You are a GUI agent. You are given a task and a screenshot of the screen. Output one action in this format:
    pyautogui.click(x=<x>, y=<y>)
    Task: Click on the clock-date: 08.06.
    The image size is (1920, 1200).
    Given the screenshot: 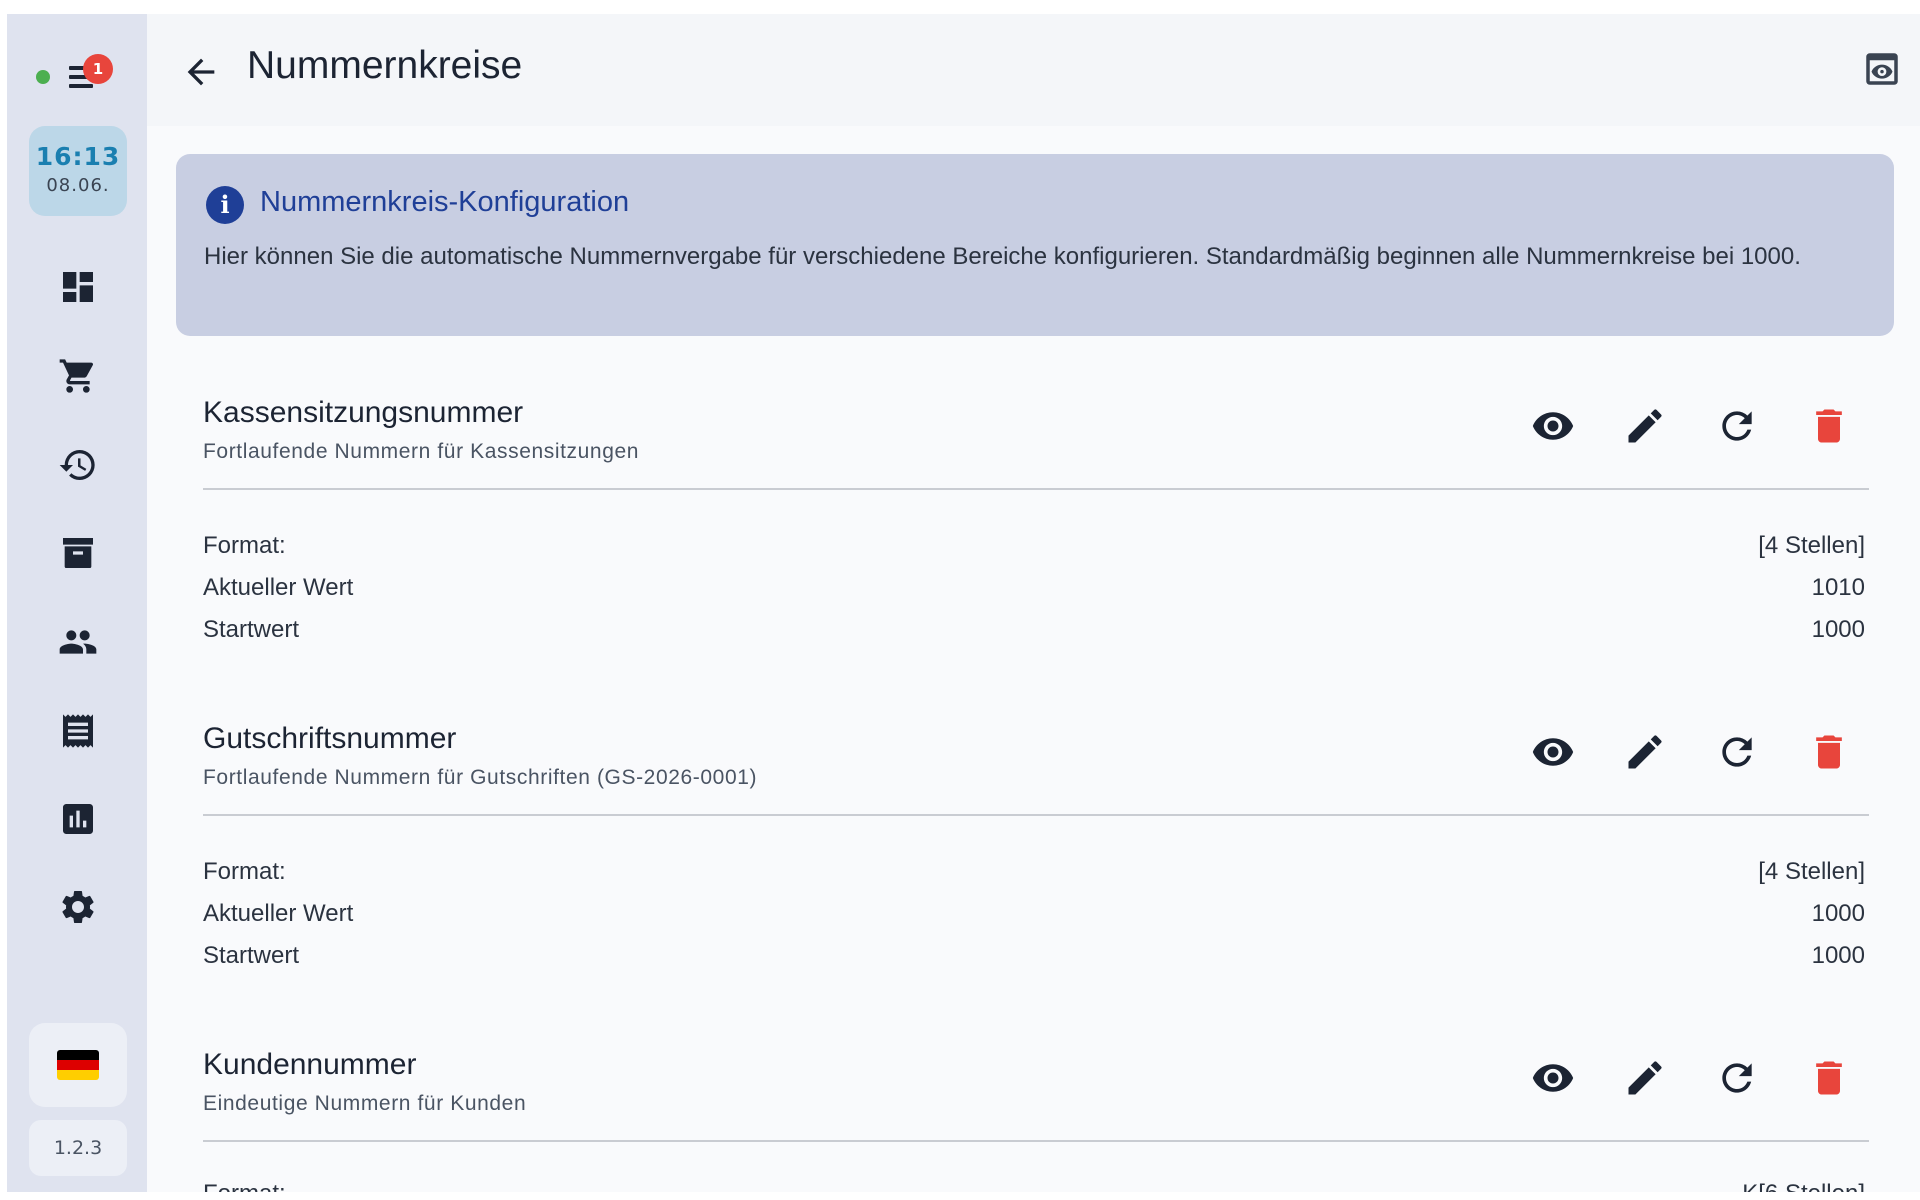 What is the action you would take?
    pyautogui.click(x=78, y=185)
    